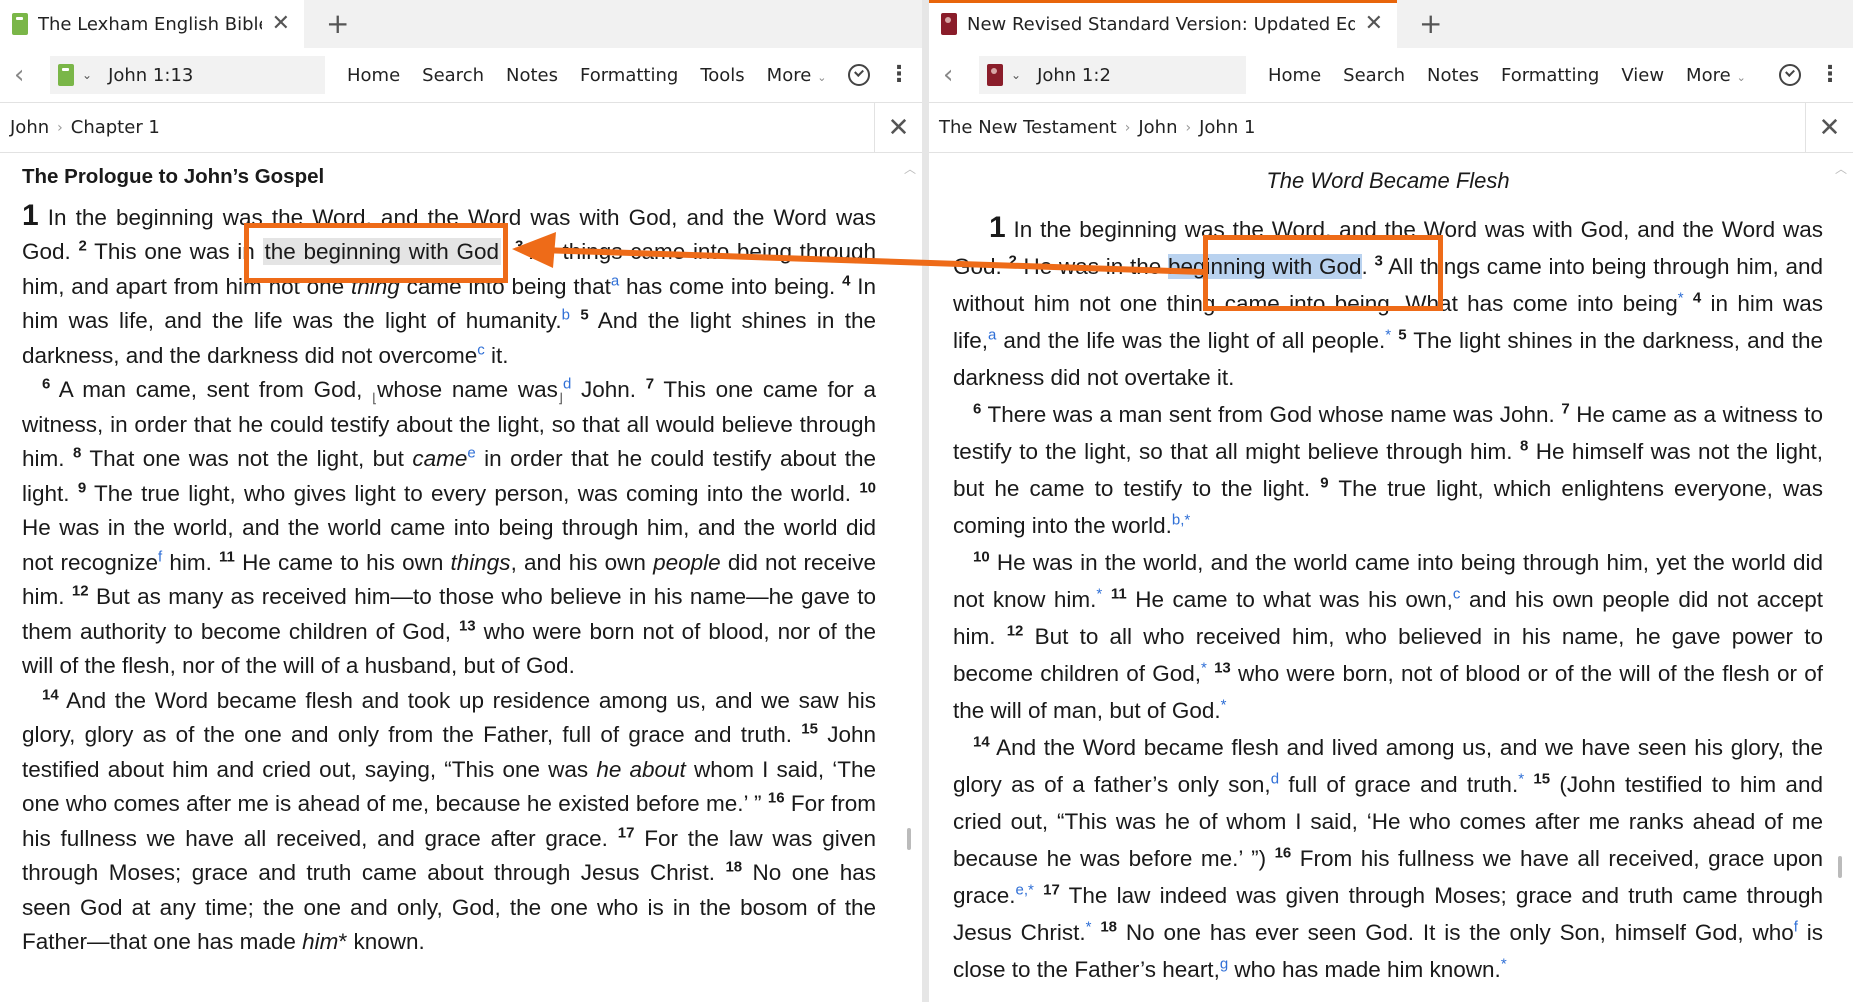 The height and width of the screenshot is (1002, 1853). Describe the element at coordinates (1391, 127) in the screenshot. I see `breadcrumb: The New Testament › John › John 1 ✕` at that location.